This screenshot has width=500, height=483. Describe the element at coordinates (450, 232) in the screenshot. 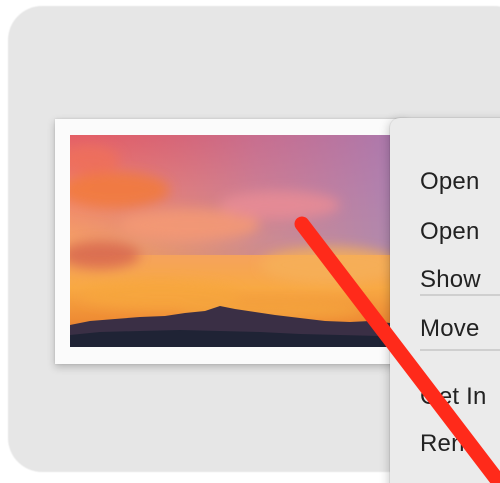

I see `menu-item-open-with: Open` at that location.